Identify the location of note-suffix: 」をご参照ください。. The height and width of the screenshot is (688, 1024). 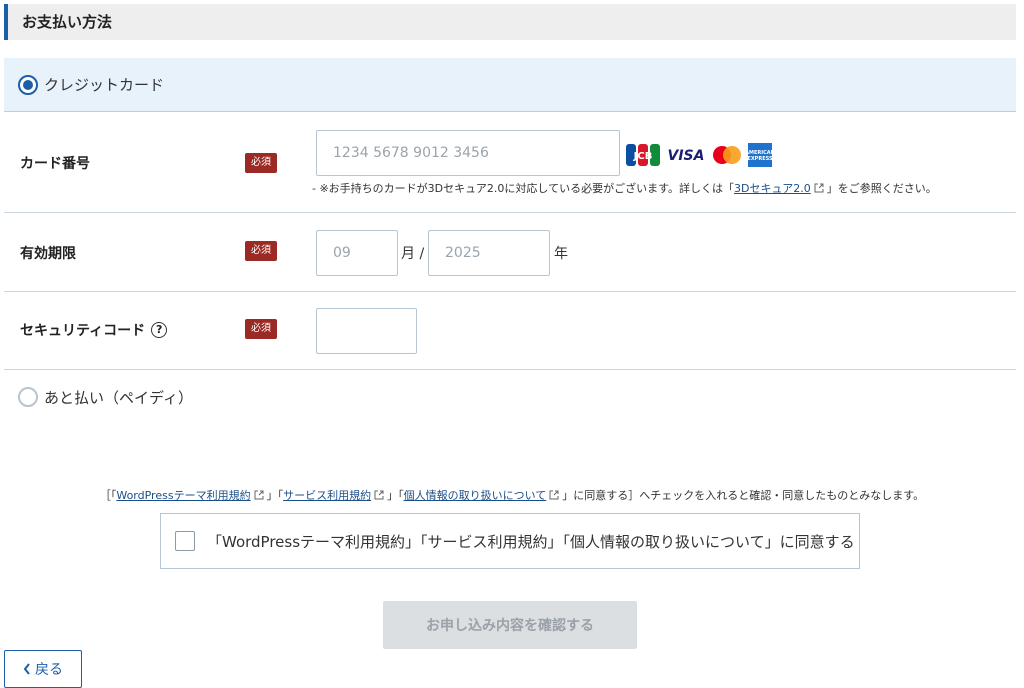
(881, 188).